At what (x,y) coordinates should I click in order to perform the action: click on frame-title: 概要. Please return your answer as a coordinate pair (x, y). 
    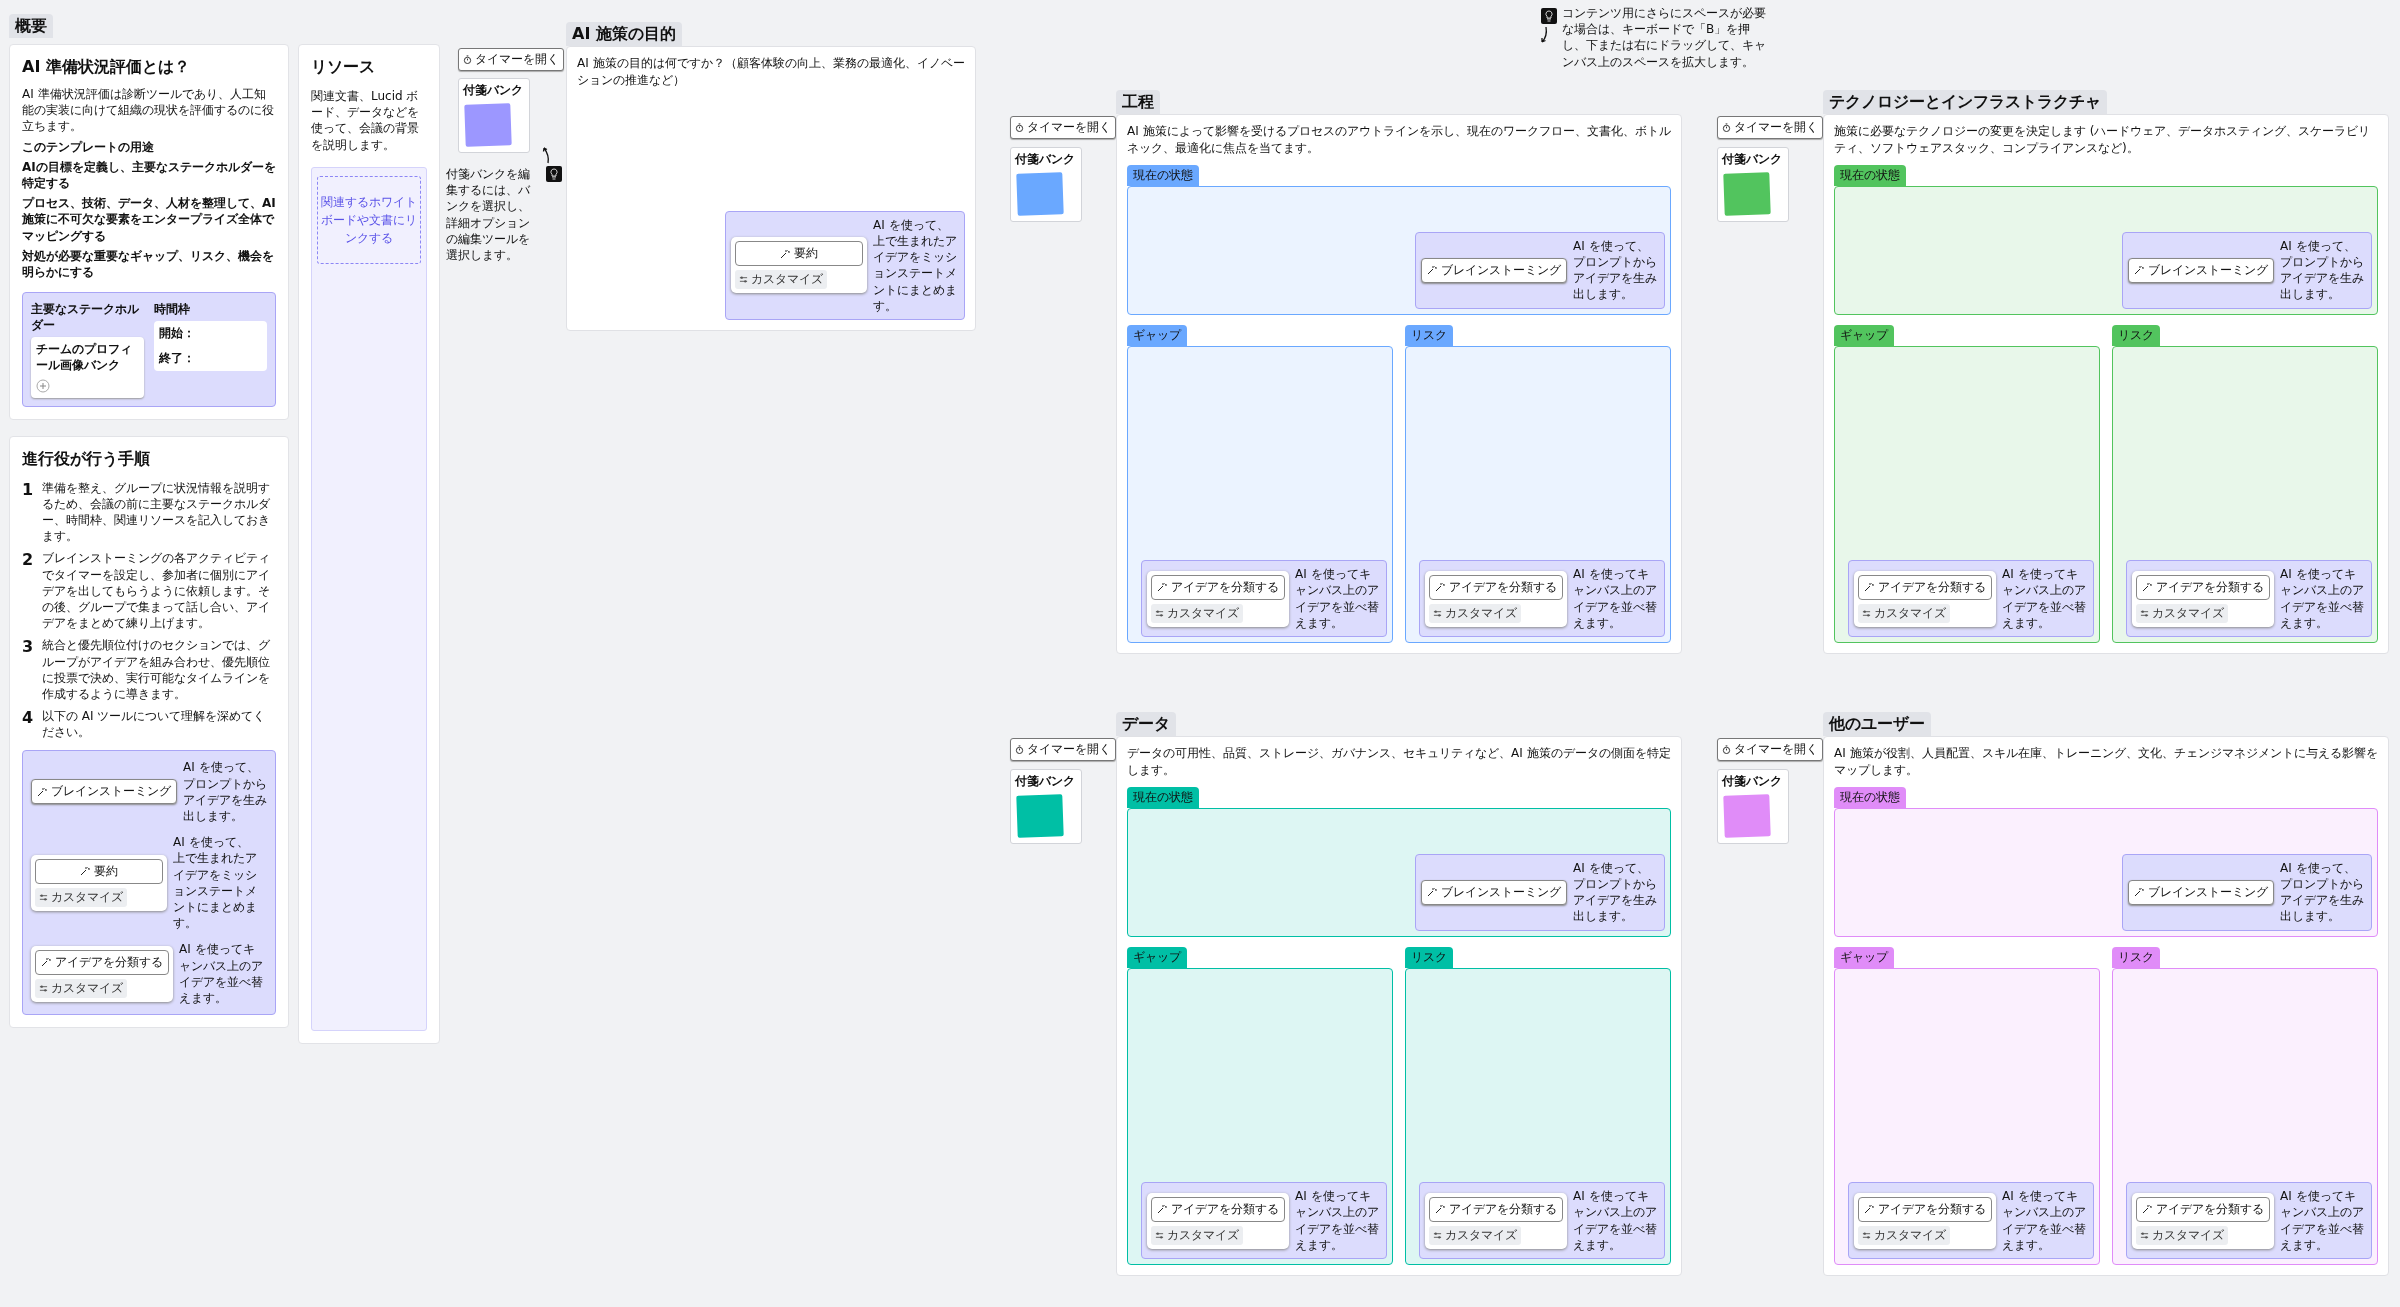
    Looking at the image, I should click on (31, 26).